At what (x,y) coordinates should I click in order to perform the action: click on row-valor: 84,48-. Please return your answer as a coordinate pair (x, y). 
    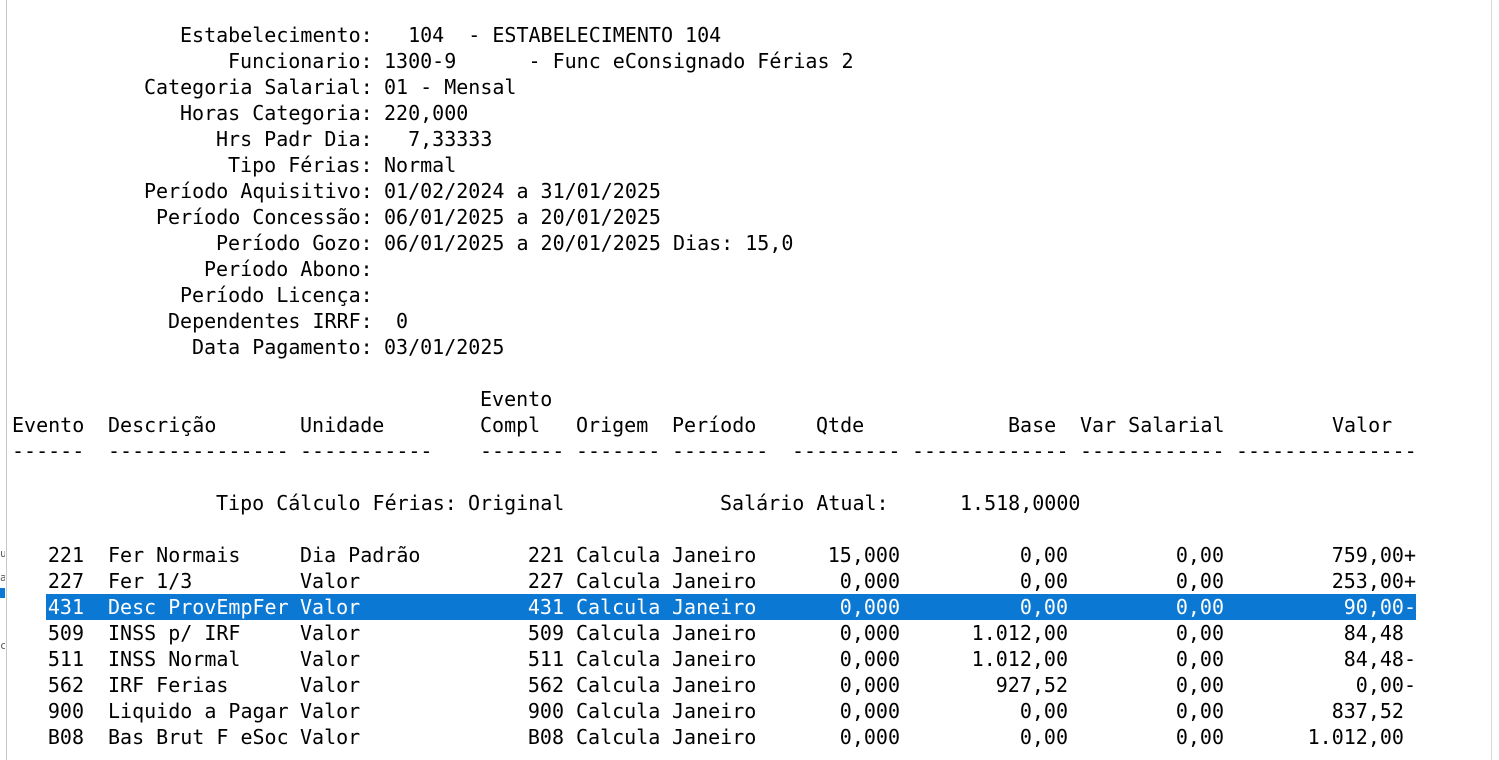
    Looking at the image, I should click on (1379, 659).